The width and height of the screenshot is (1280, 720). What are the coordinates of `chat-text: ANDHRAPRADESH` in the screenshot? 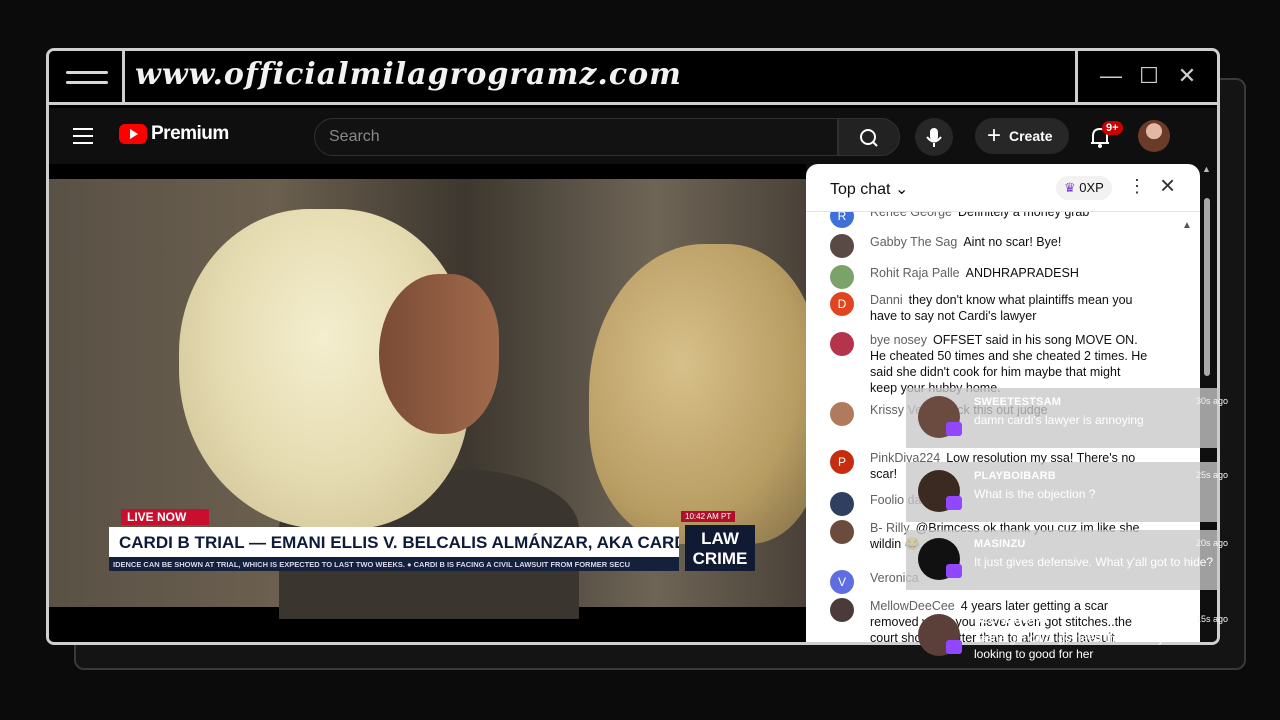 It's located at (1022, 273).